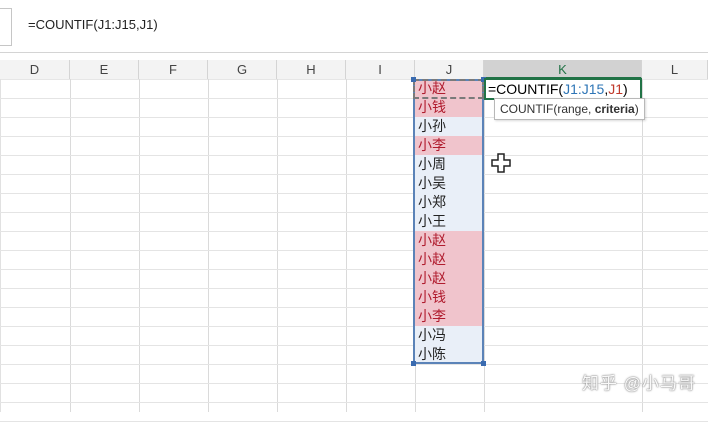 Image resolution: width=708 pixels, height=422 pixels. Describe the element at coordinates (6, 27) in the screenshot. I see `name-box` at that location.